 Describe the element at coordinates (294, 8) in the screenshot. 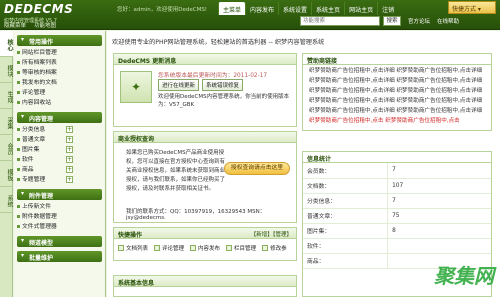

I see `tab-settings: 系统设置` at that location.